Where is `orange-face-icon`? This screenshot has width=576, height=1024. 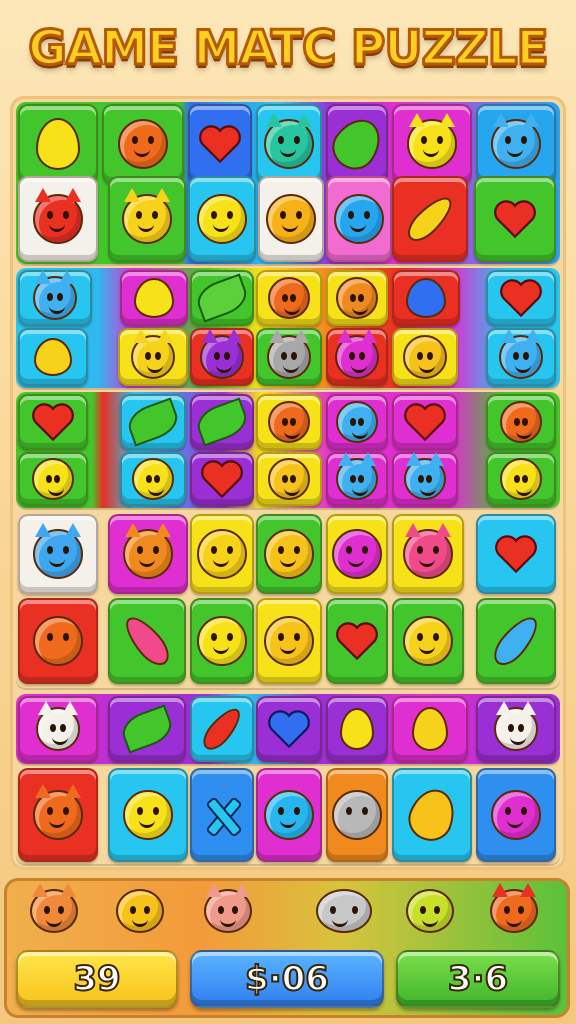
orange-face-icon is located at coordinates (289, 422).